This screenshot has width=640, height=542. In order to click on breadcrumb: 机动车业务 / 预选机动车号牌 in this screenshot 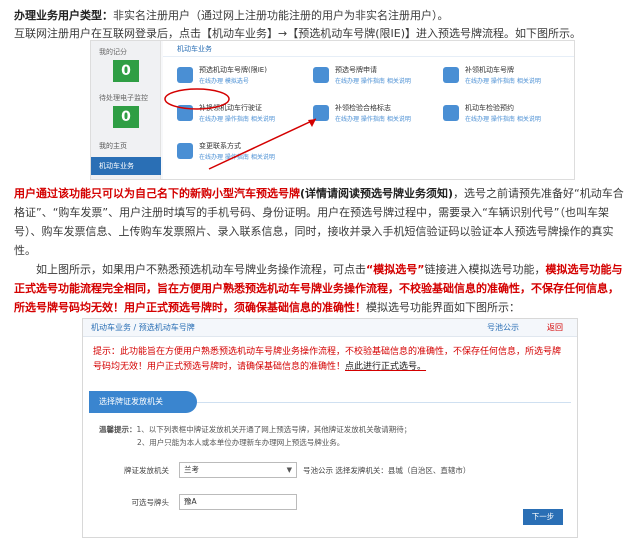, I will do `click(143, 327)`.